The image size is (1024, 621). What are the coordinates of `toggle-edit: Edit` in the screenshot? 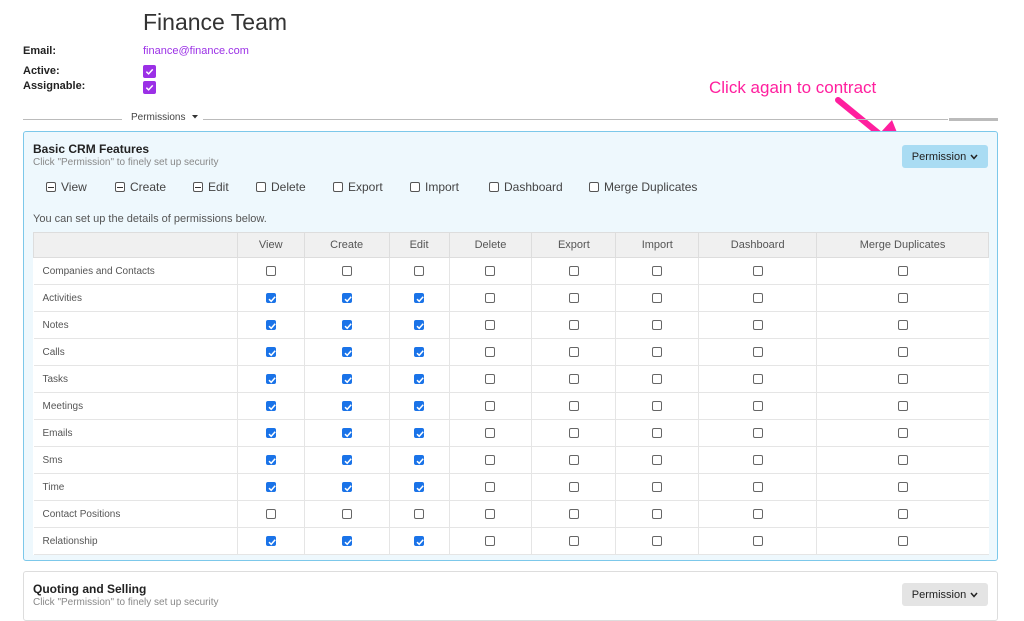 It's located at (211, 187).